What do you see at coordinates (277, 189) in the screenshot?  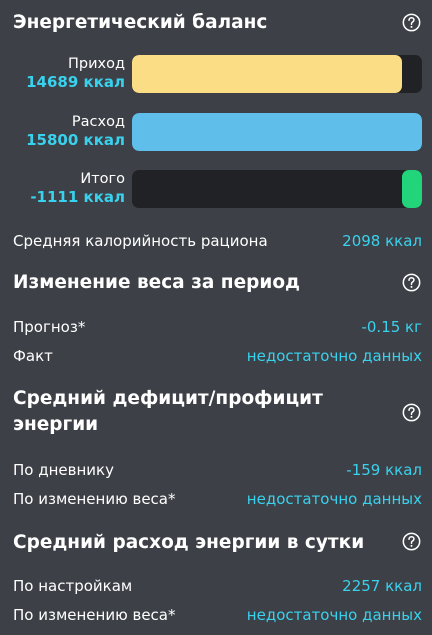 I see `total-bar` at bounding box center [277, 189].